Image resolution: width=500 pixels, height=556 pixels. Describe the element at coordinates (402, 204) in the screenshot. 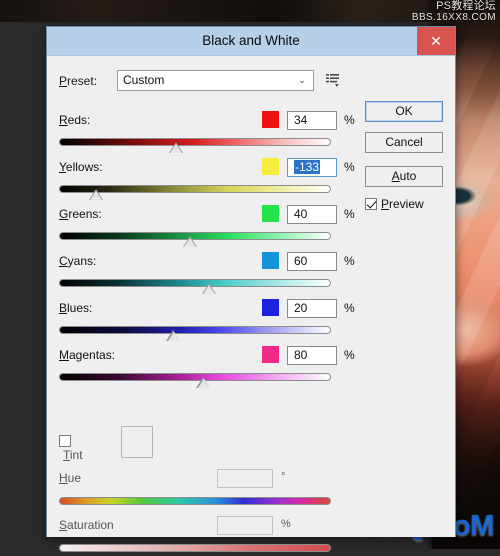

I see `preview-label: Preview` at that location.